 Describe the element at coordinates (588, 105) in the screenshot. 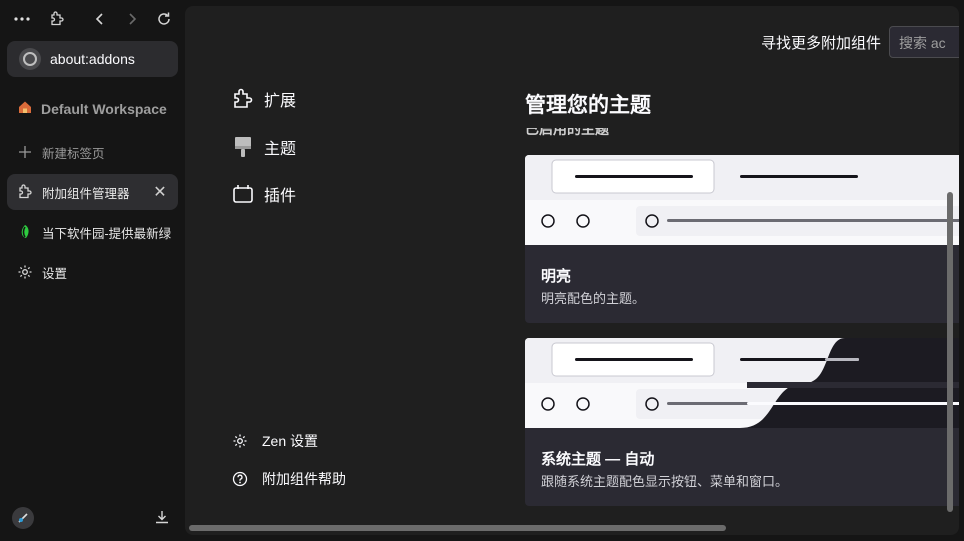

I see `page-title: 管理您的主题` at that location.